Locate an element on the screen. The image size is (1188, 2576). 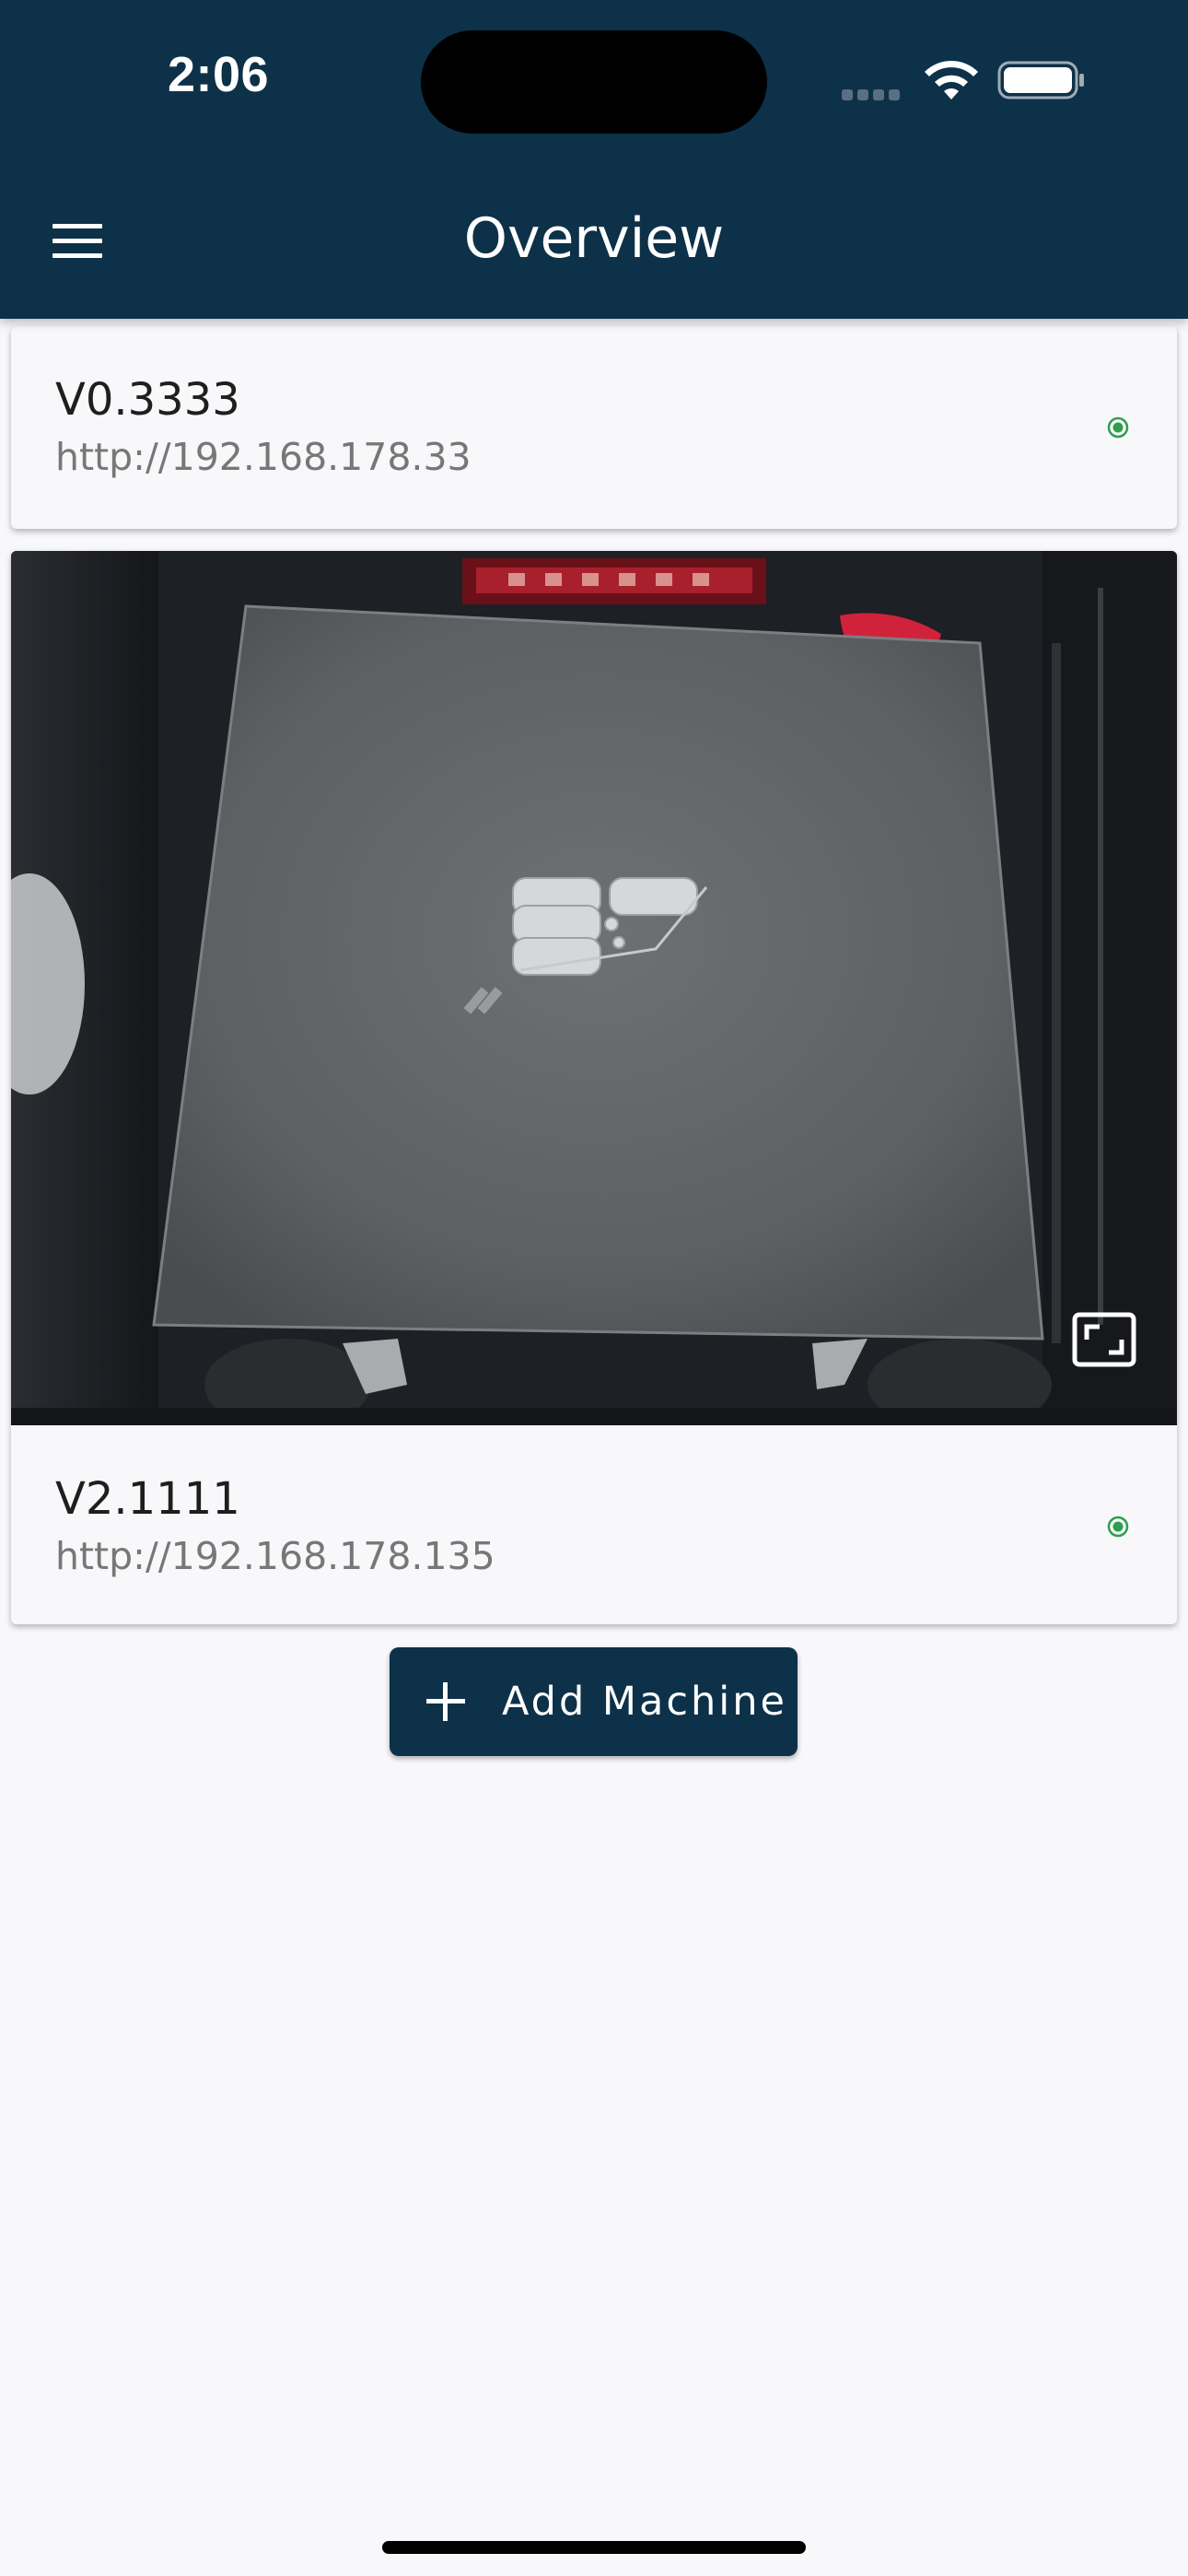
menu-button is located at coordinates (77, 241).